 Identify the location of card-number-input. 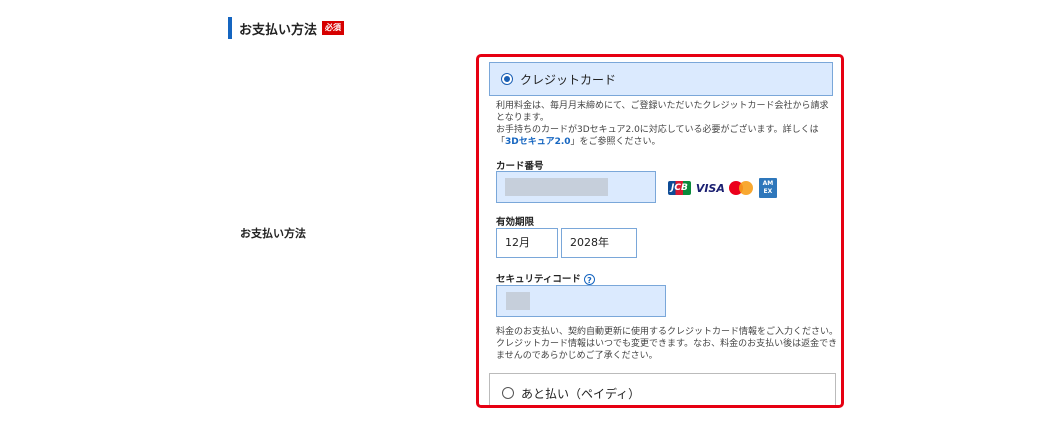
(576, 187).